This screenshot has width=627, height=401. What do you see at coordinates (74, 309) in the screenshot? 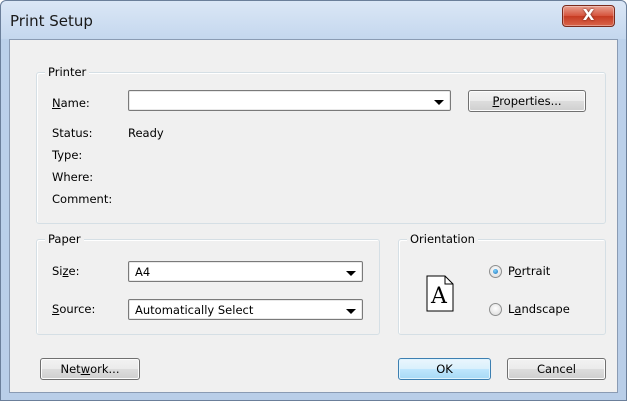
I see `source-label: Source:` at bounding box center [74, 309].